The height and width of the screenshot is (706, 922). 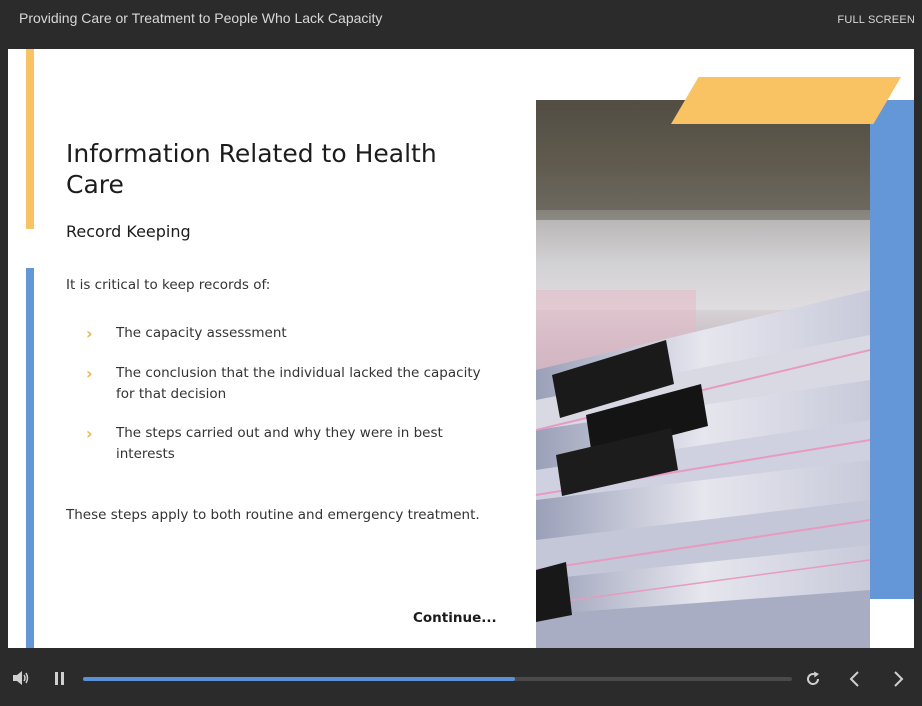 What do you see at coordinates (128, 231) in the screenshot?
I see `slide-subtitle: Record Keeping` at bounding box center [128, 231].